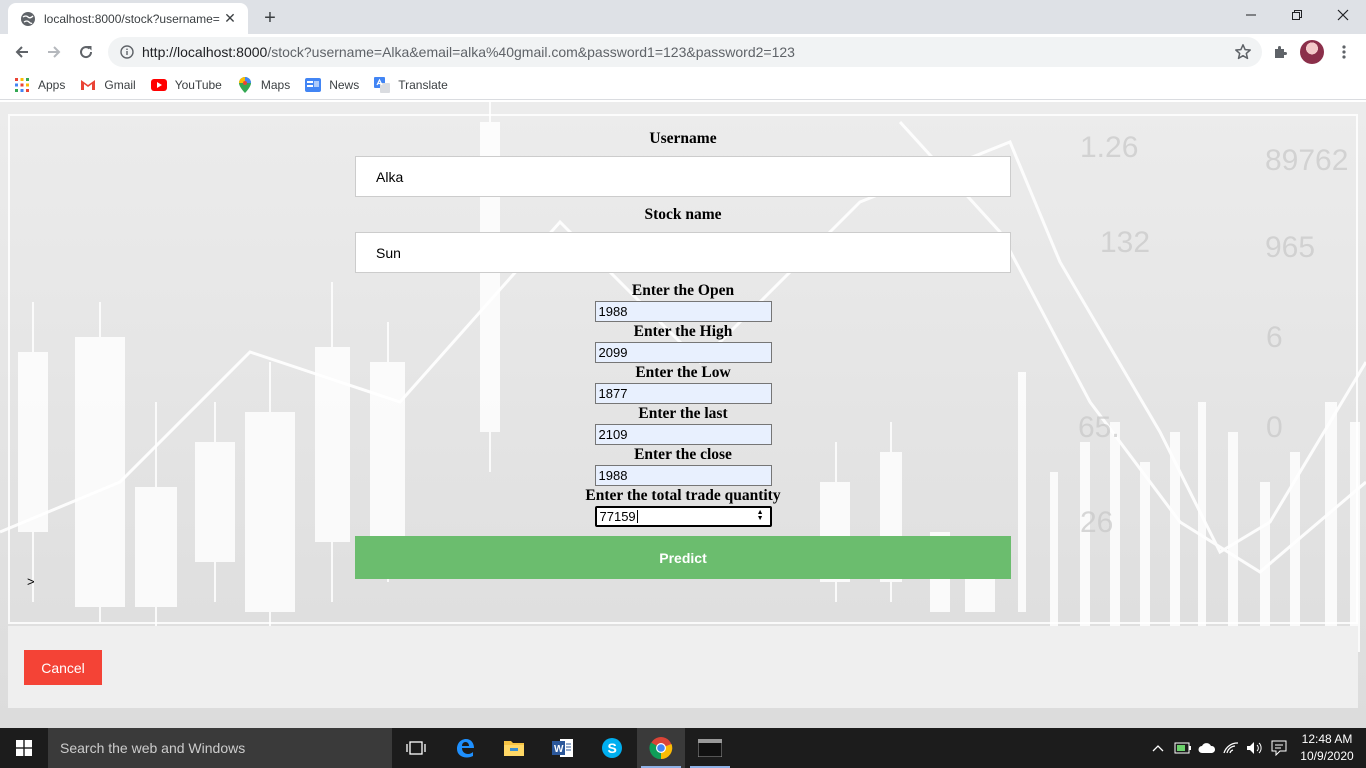 This screenshot has width=1366, height=768. I want to click on bookmark-label: Apps, so click(52, 84).